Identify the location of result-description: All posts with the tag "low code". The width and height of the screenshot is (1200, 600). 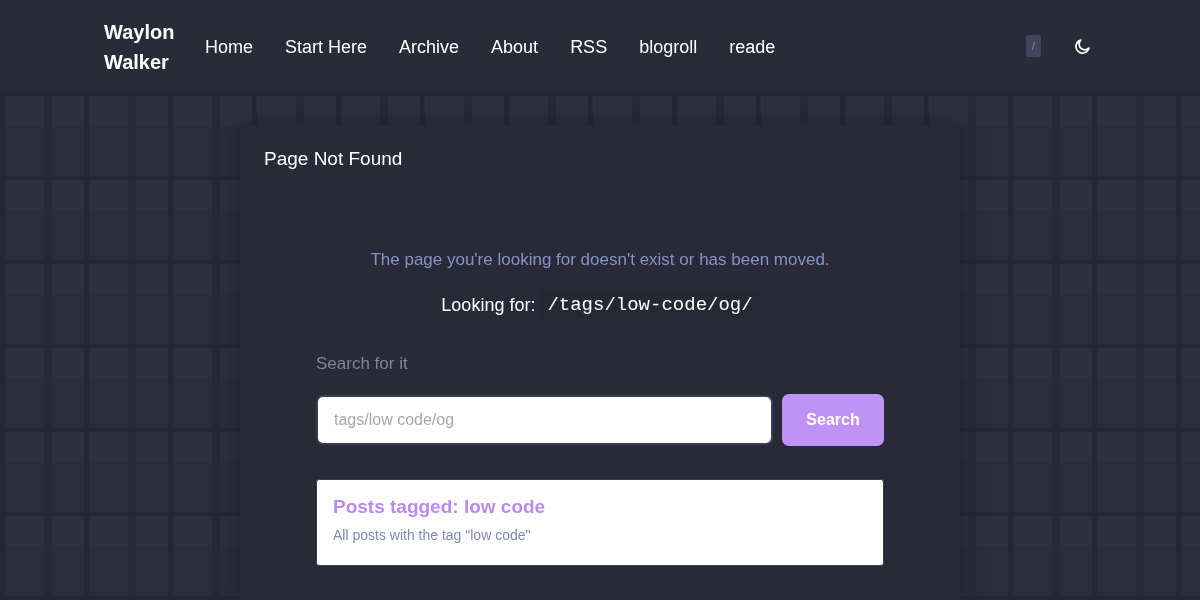
(432, 535).